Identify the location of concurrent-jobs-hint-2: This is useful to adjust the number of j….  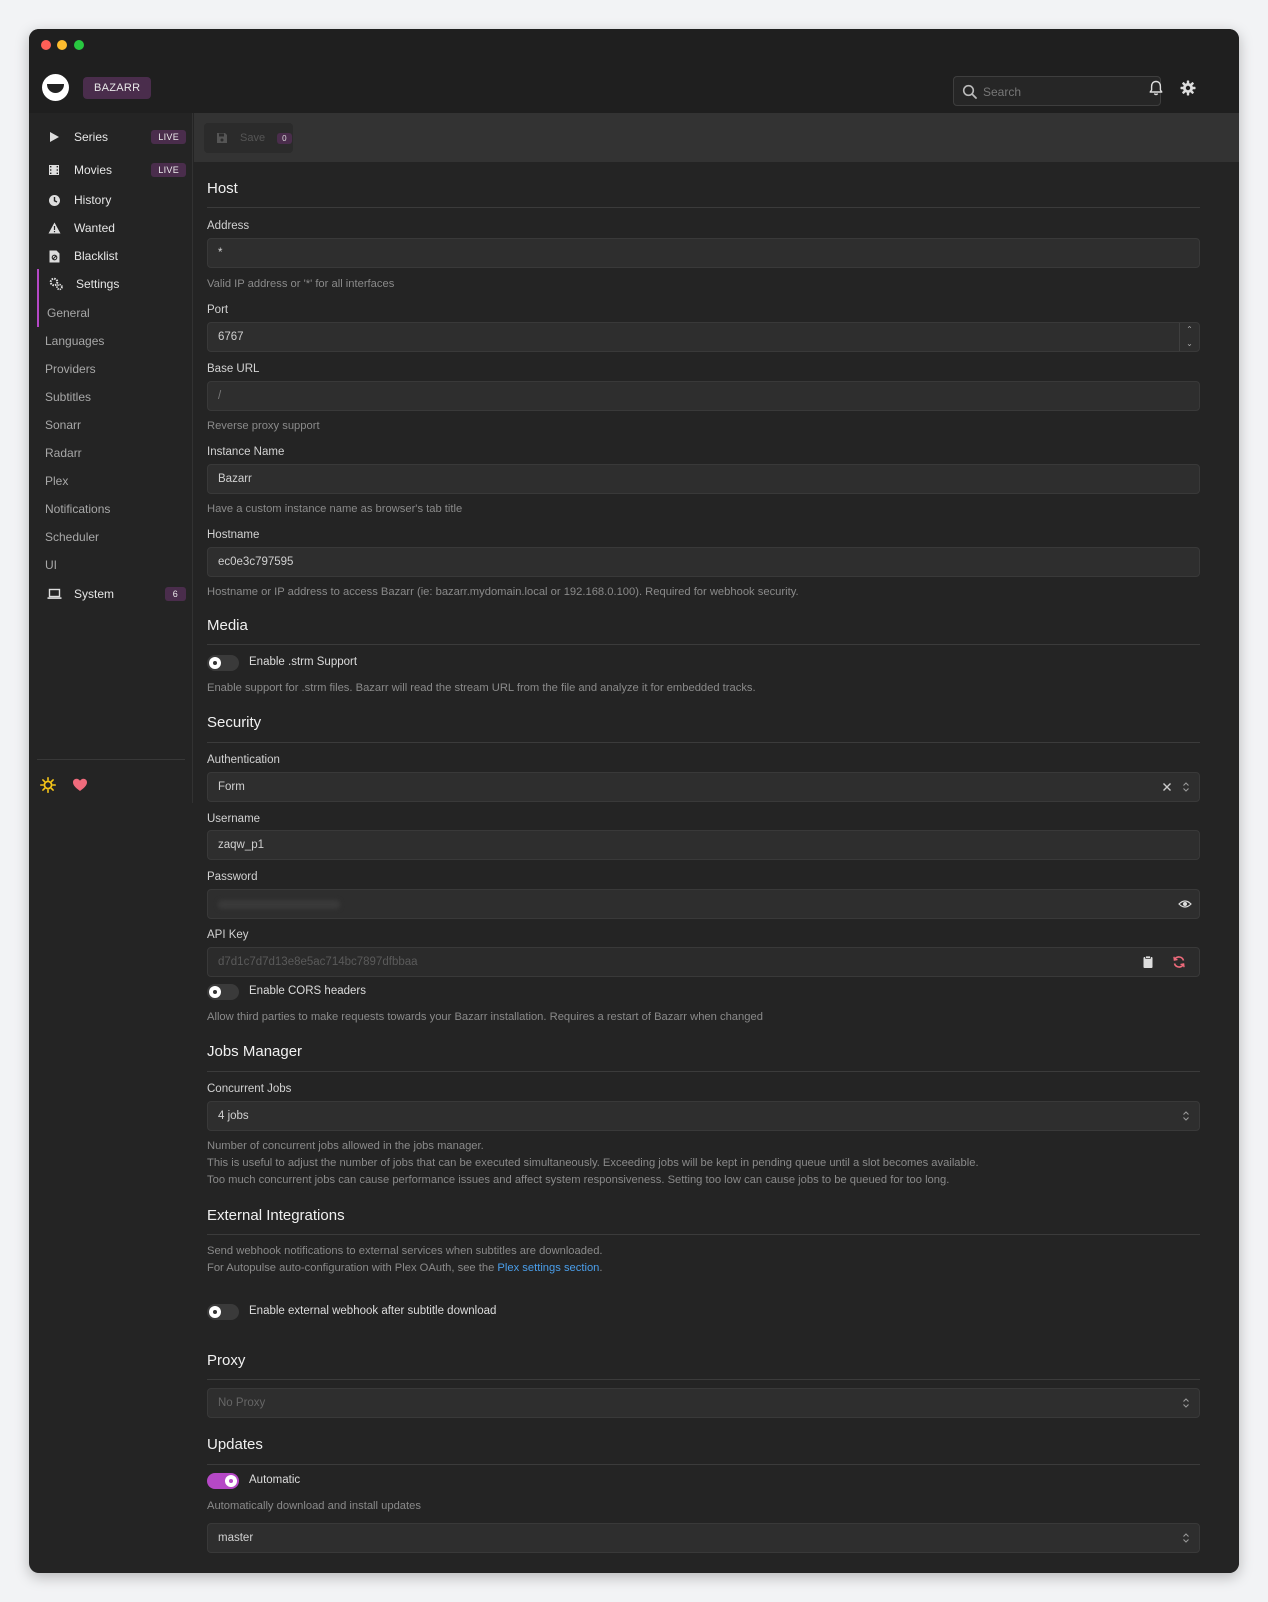
(593, 1163).